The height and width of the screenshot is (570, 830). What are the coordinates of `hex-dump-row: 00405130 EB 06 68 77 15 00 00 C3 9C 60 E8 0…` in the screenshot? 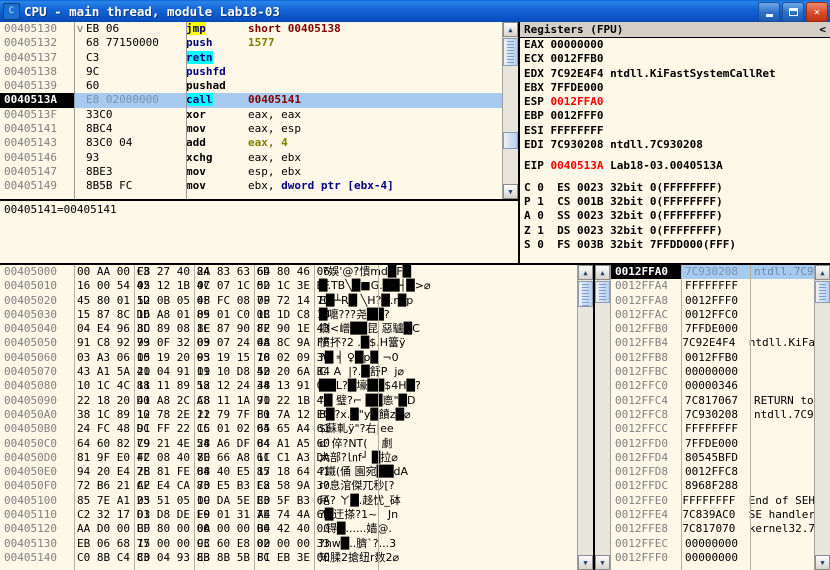 It's located at (289, 544).